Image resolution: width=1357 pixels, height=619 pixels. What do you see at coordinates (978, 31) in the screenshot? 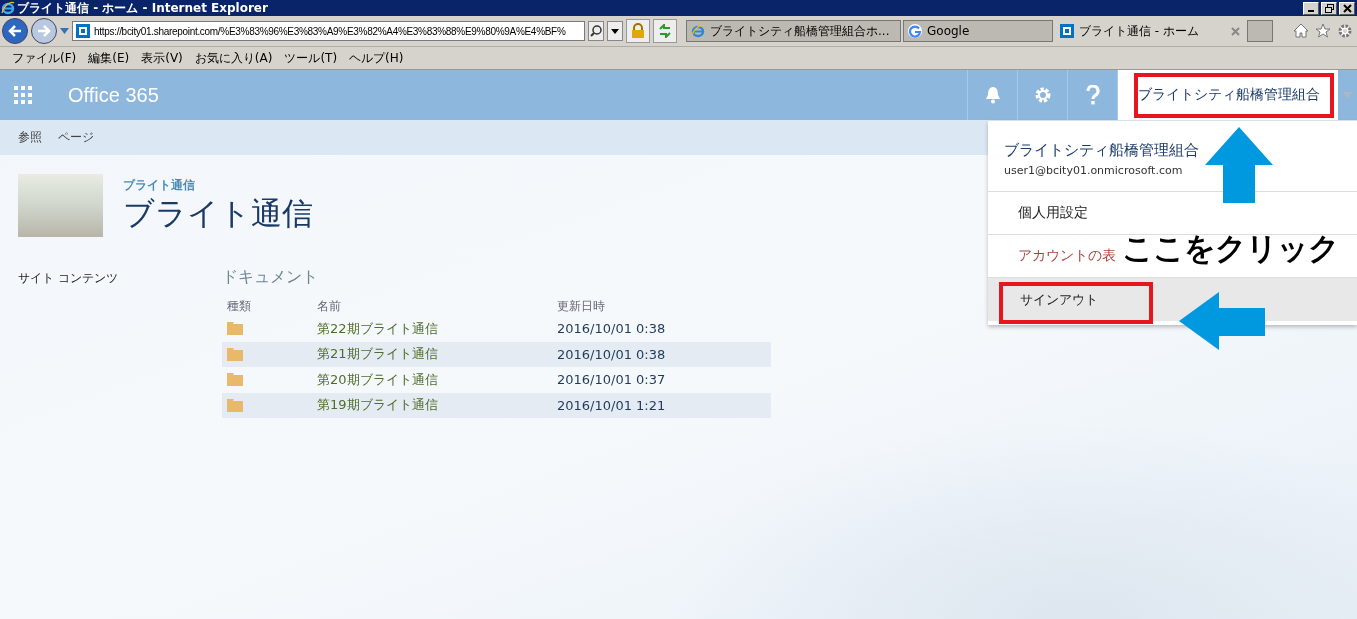
I see `browser-tab: Google` at bounding box center [978, 31].